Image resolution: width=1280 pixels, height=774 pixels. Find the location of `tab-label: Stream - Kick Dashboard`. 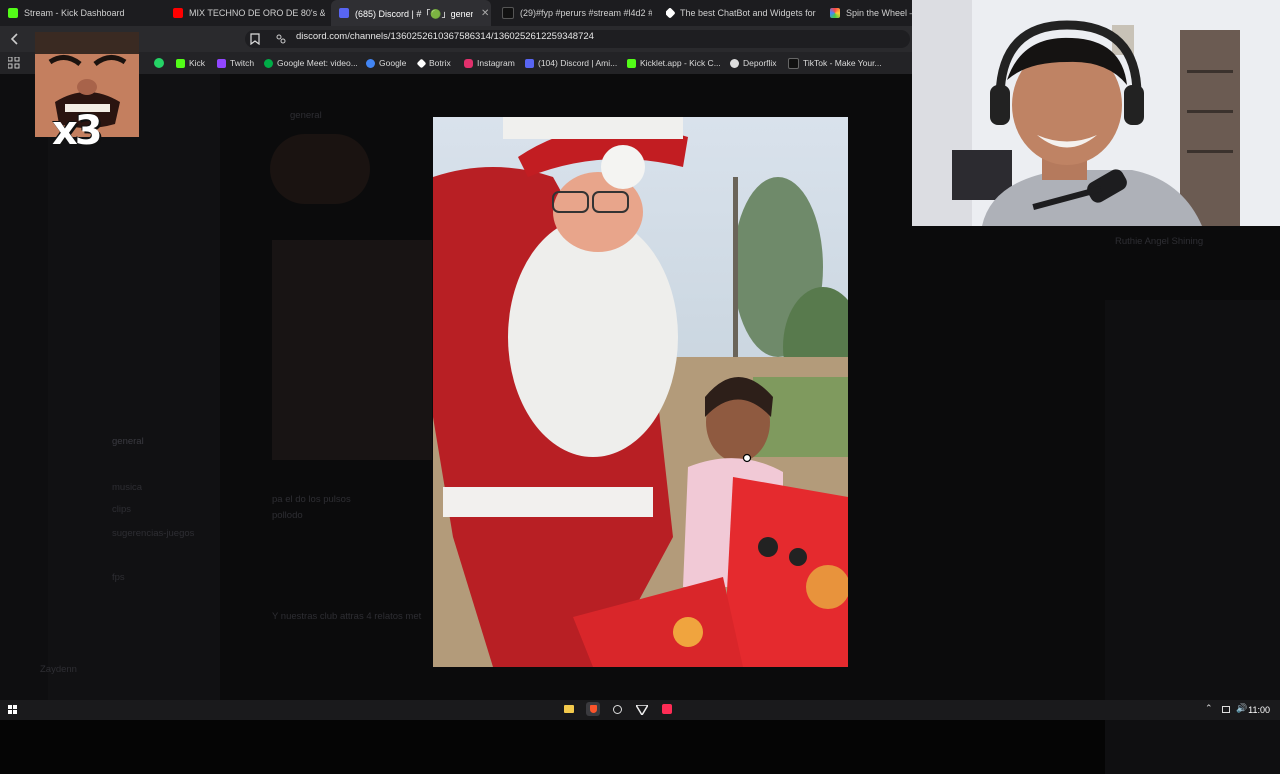

tab-label: Stream - Kick Dashboard is located at coordinates (74, 13).